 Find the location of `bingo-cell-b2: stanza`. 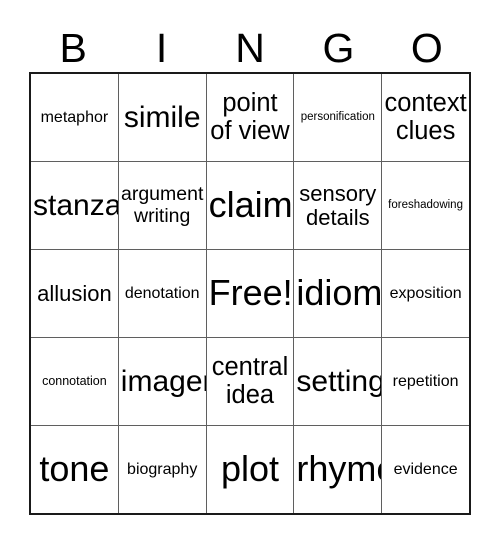

bingo-cell-b2: stanza is located at coordinates (75, 205).